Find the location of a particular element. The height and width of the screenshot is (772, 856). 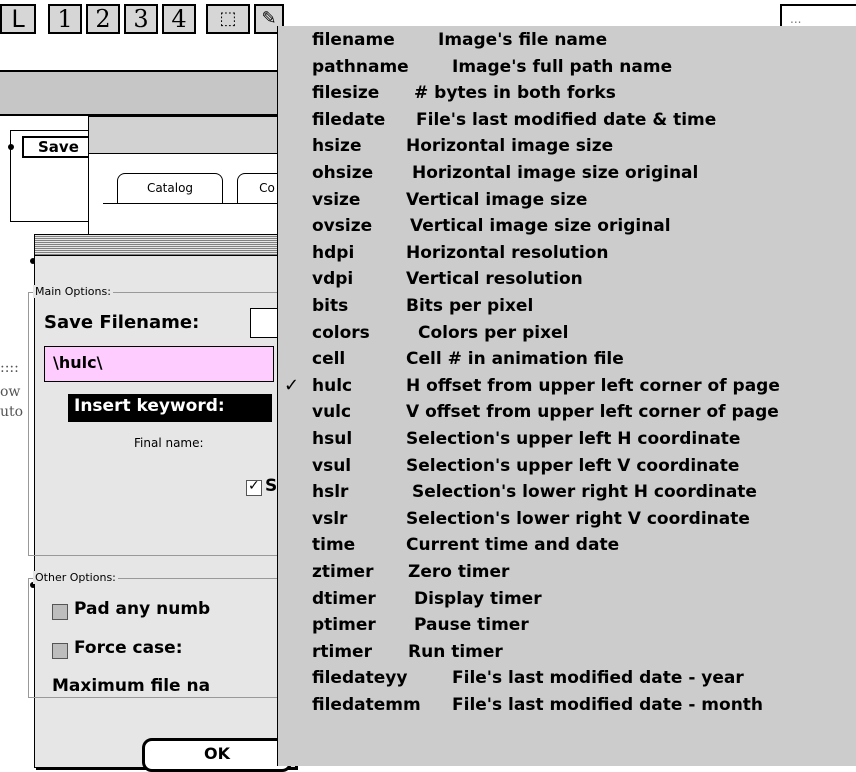

menu-item-filename: filename Image's file name is located at coordinates (567, 41).